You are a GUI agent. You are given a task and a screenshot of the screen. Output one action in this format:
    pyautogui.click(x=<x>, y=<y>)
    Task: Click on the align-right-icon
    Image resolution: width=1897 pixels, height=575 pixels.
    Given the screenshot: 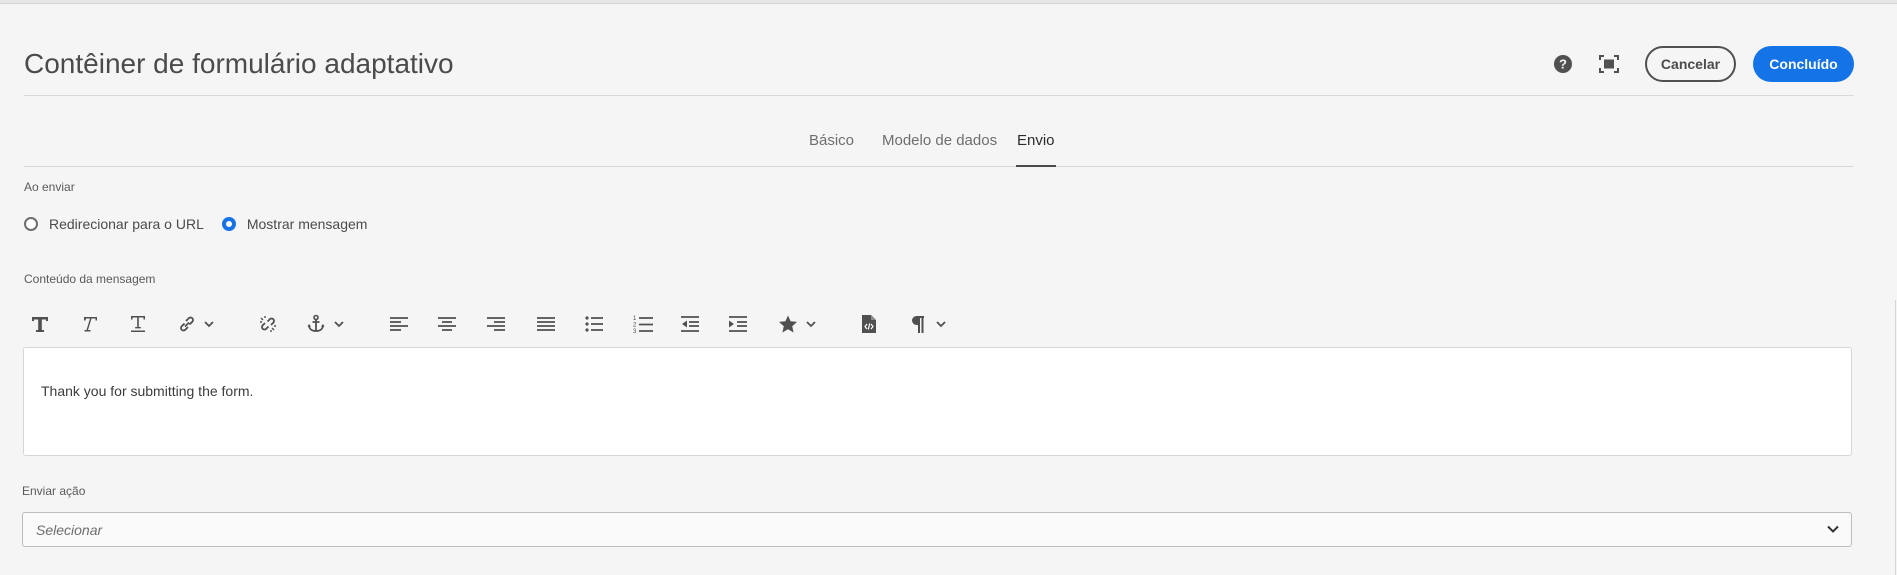 What is the action you would take?
    pyautogui.click(x=496, y=324)
    